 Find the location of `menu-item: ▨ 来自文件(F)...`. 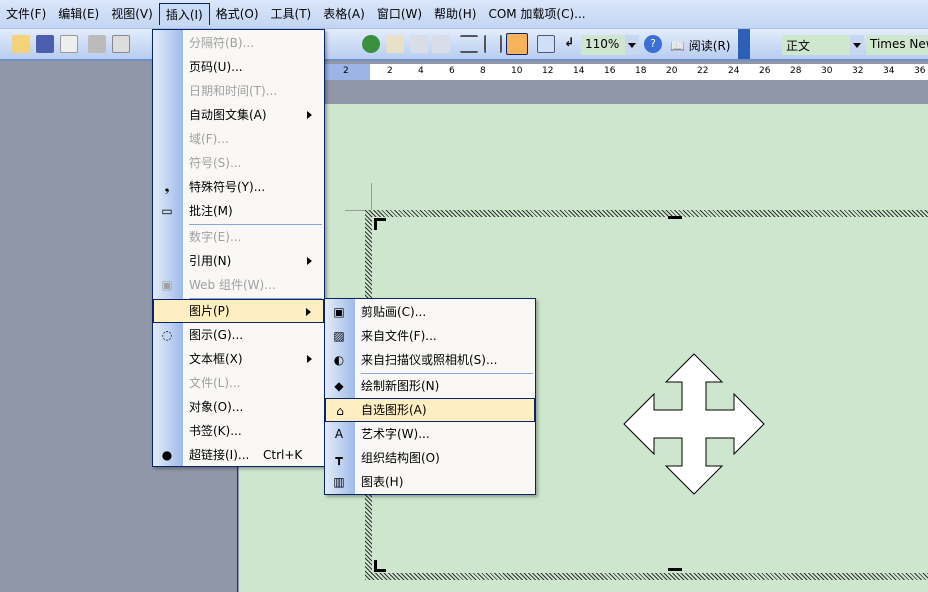

menu-item: ▨ 来自文件(F)... is located at coordinates (430, 336).